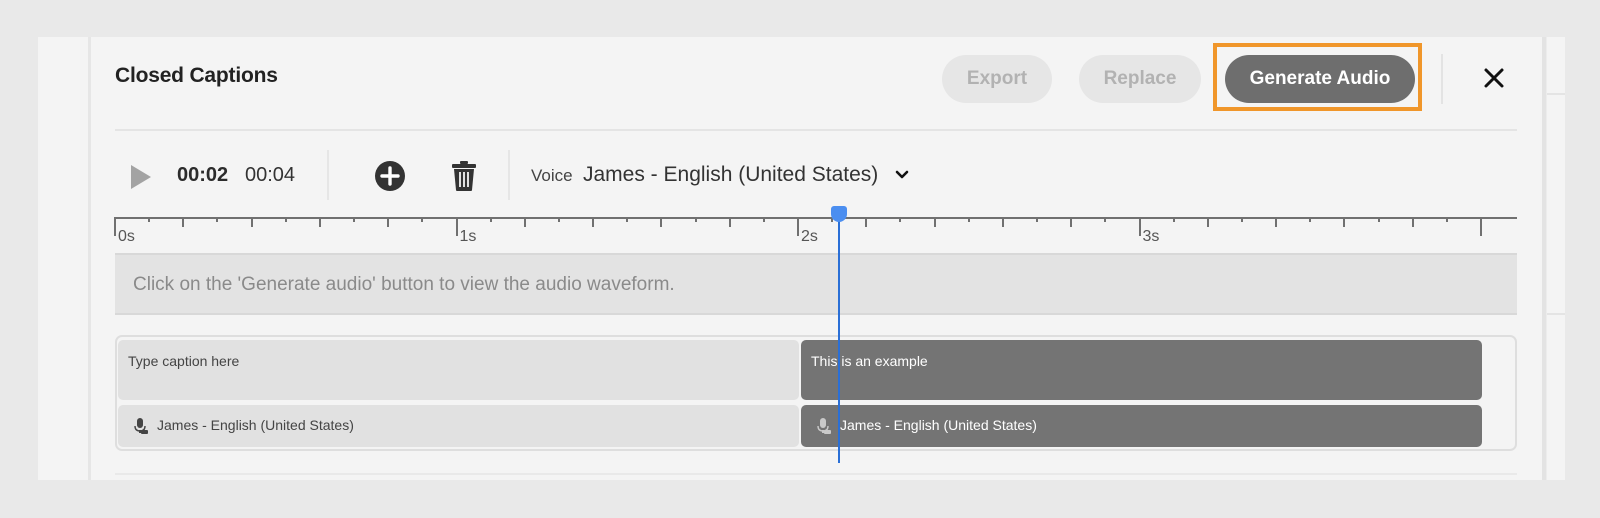 Image resolution: width=1600 pixels, height=518 pixels. I want to click on close-button, so click(1494, 78).